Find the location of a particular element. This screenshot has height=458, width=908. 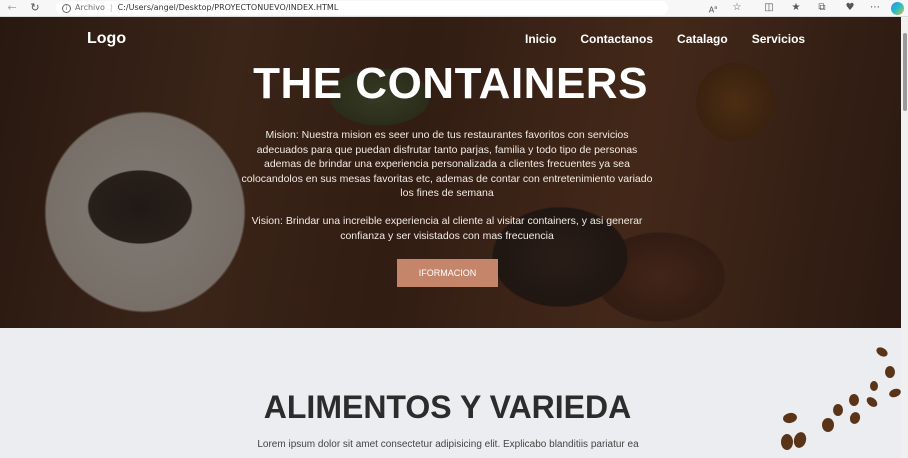

scroll-thumb is located at coordinates (905, 72).